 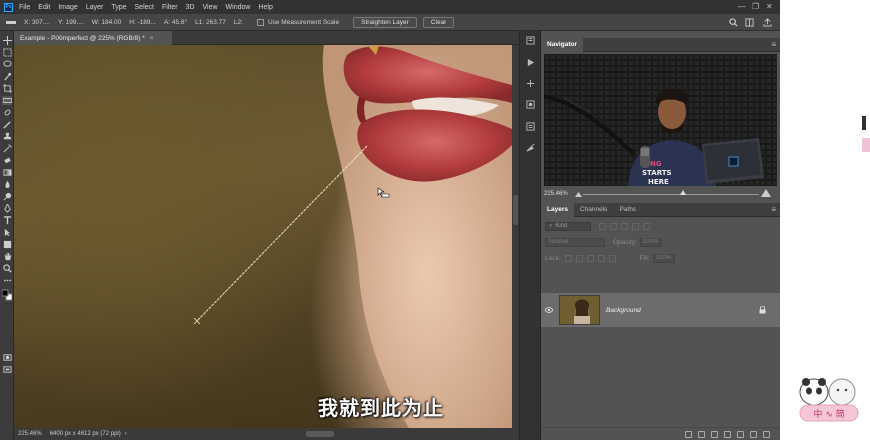 What do you see at coordinates (562, 44) in the screenshot?
I see `tab-navigator: Navigator` at bounding box center [562, 44].